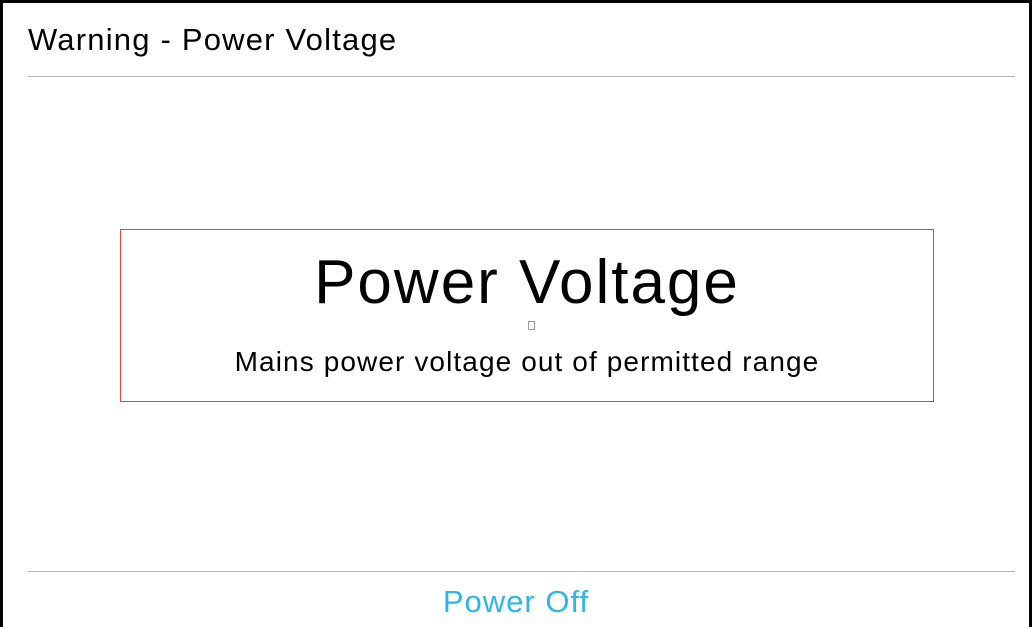  Describe the element at coordinates (521, 76) in the screenshot. I see `header-divider` at that location.